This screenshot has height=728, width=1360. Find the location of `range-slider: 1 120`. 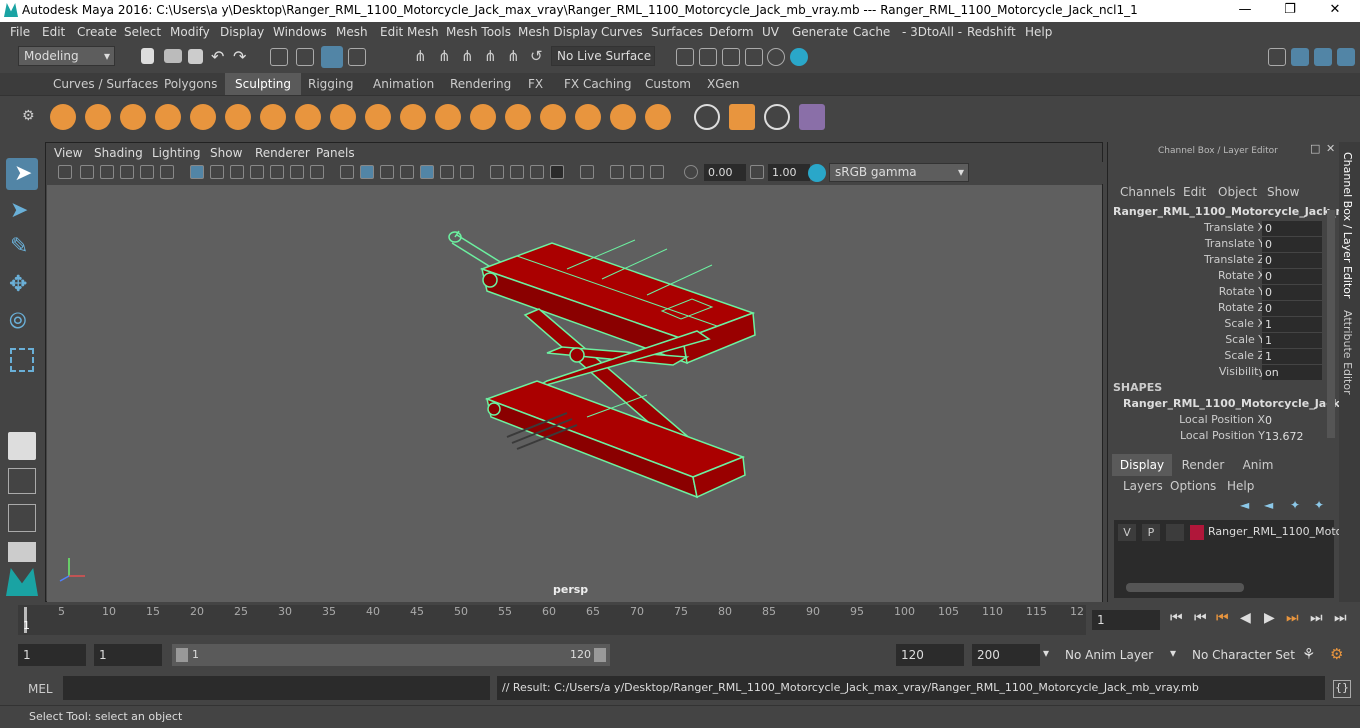

range-slider: 1 120 is located at coordinates (391, 655).